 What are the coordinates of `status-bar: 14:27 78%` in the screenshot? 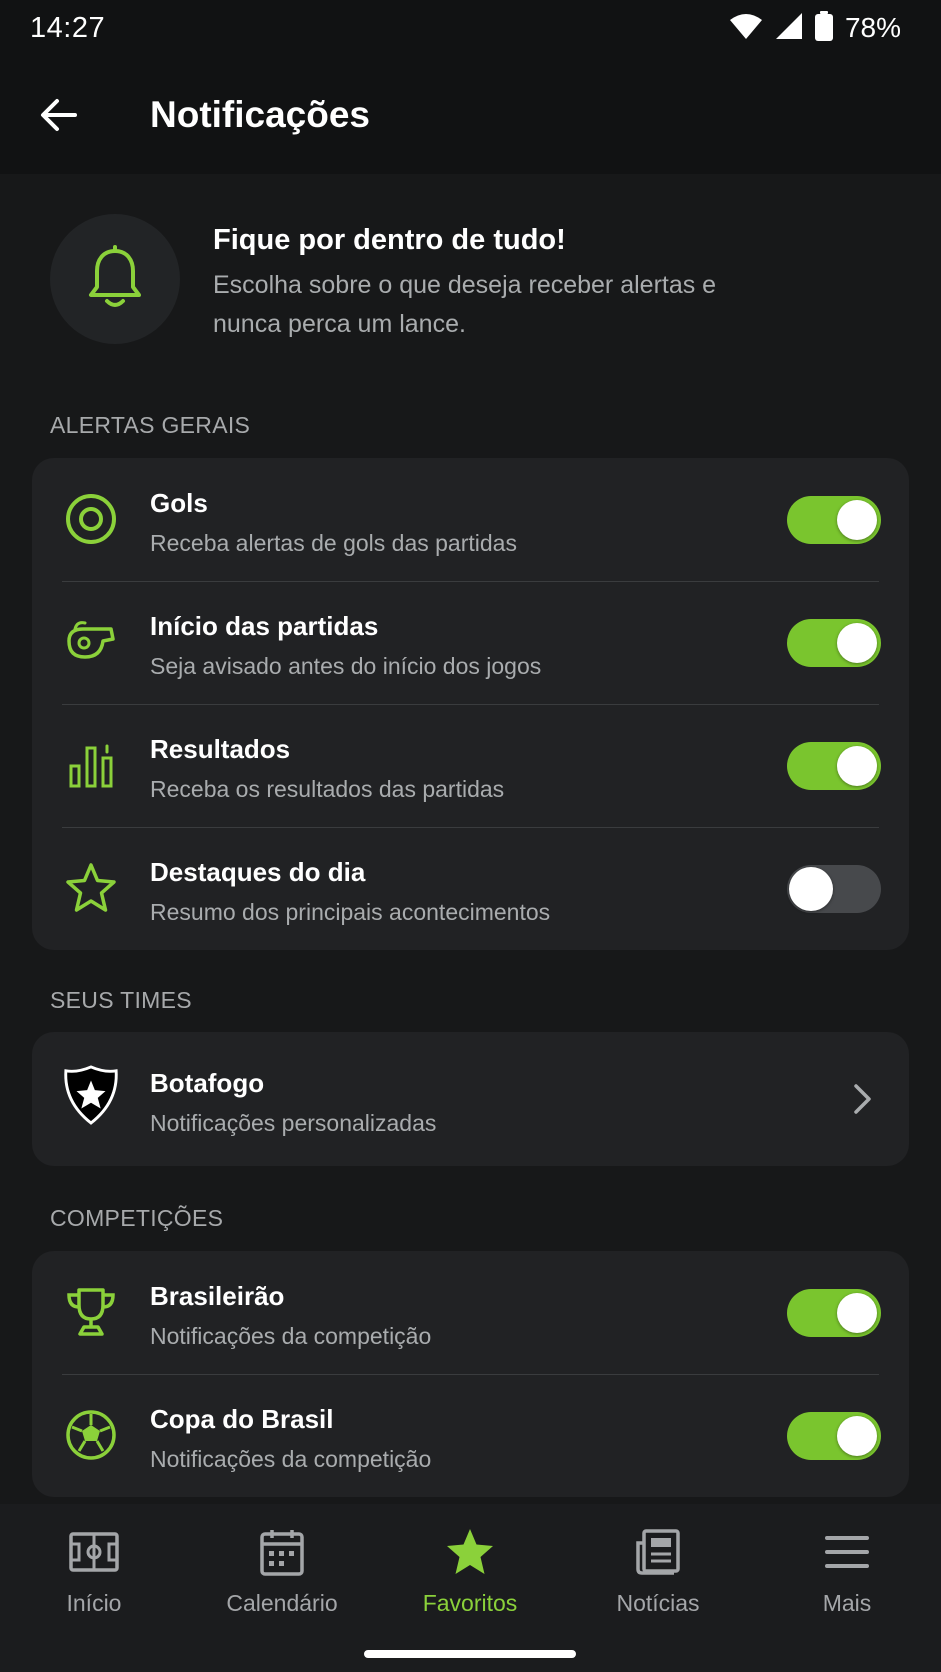 It's located at (470, 28).